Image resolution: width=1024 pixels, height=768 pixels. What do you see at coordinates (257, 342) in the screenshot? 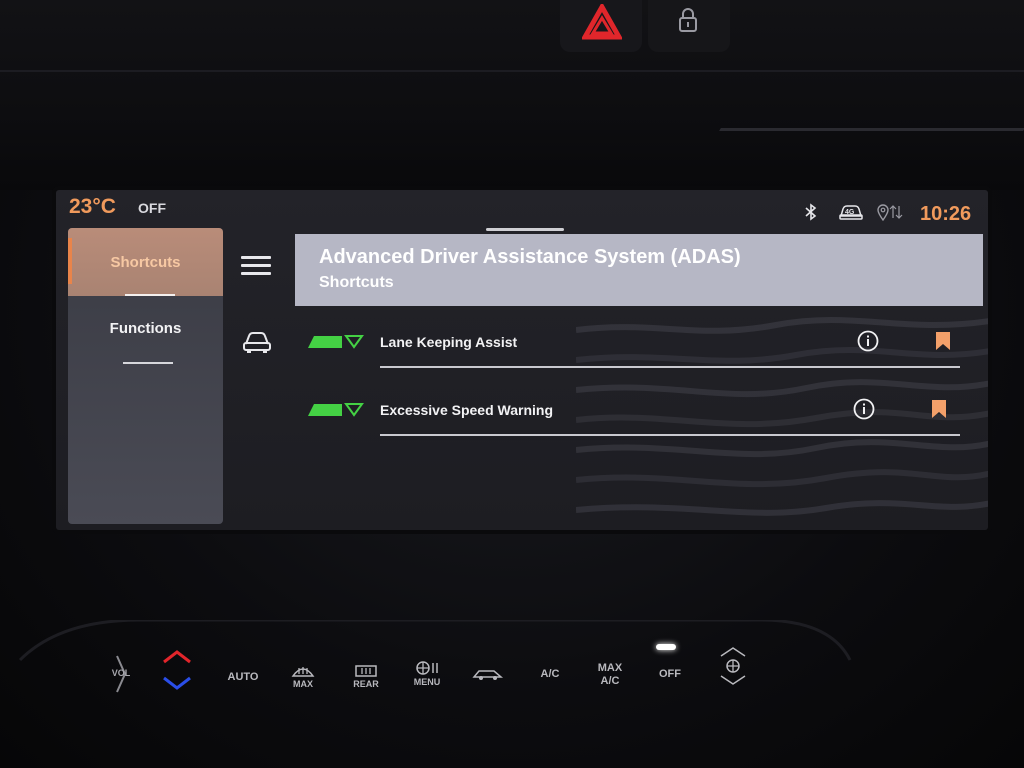
I see `car-icon` at bounding box center [257, 342].